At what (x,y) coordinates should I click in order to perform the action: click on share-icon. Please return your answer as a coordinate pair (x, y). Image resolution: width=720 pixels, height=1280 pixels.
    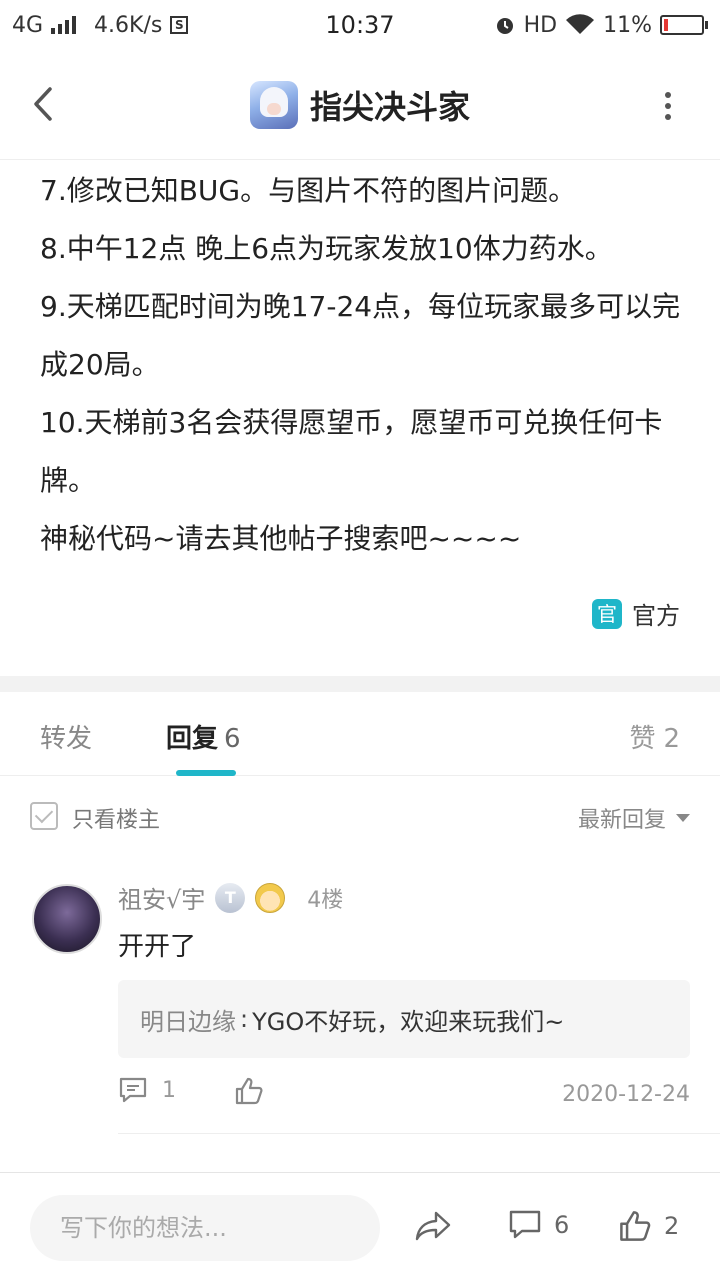
    Looking at the image, I should click on (433, 1226).